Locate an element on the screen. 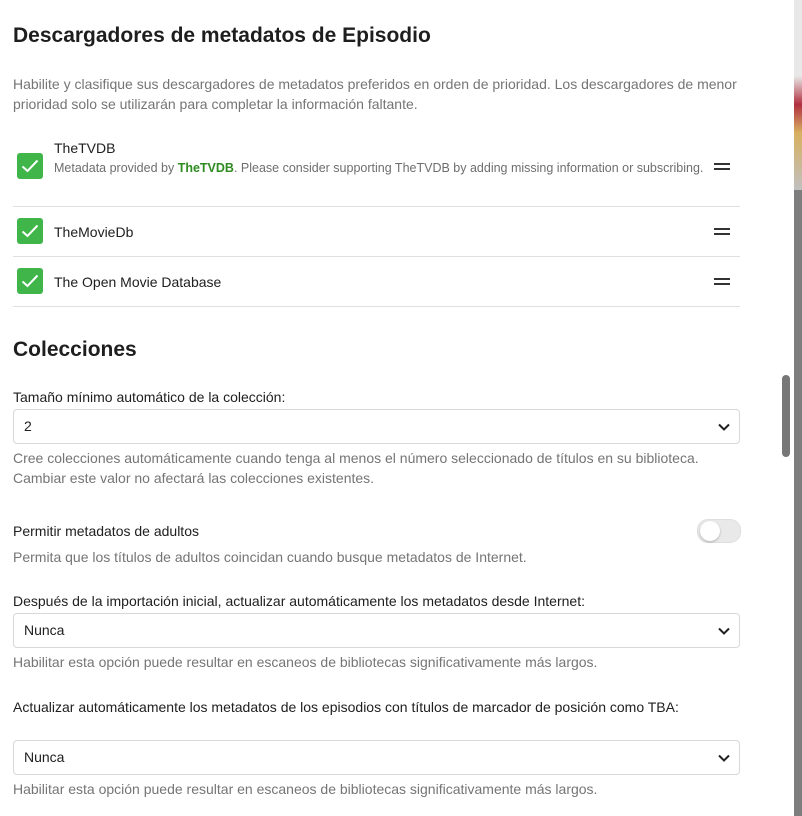  fetcher-row-omdb: The Open Movie Database is located at coordinates (376, 282).